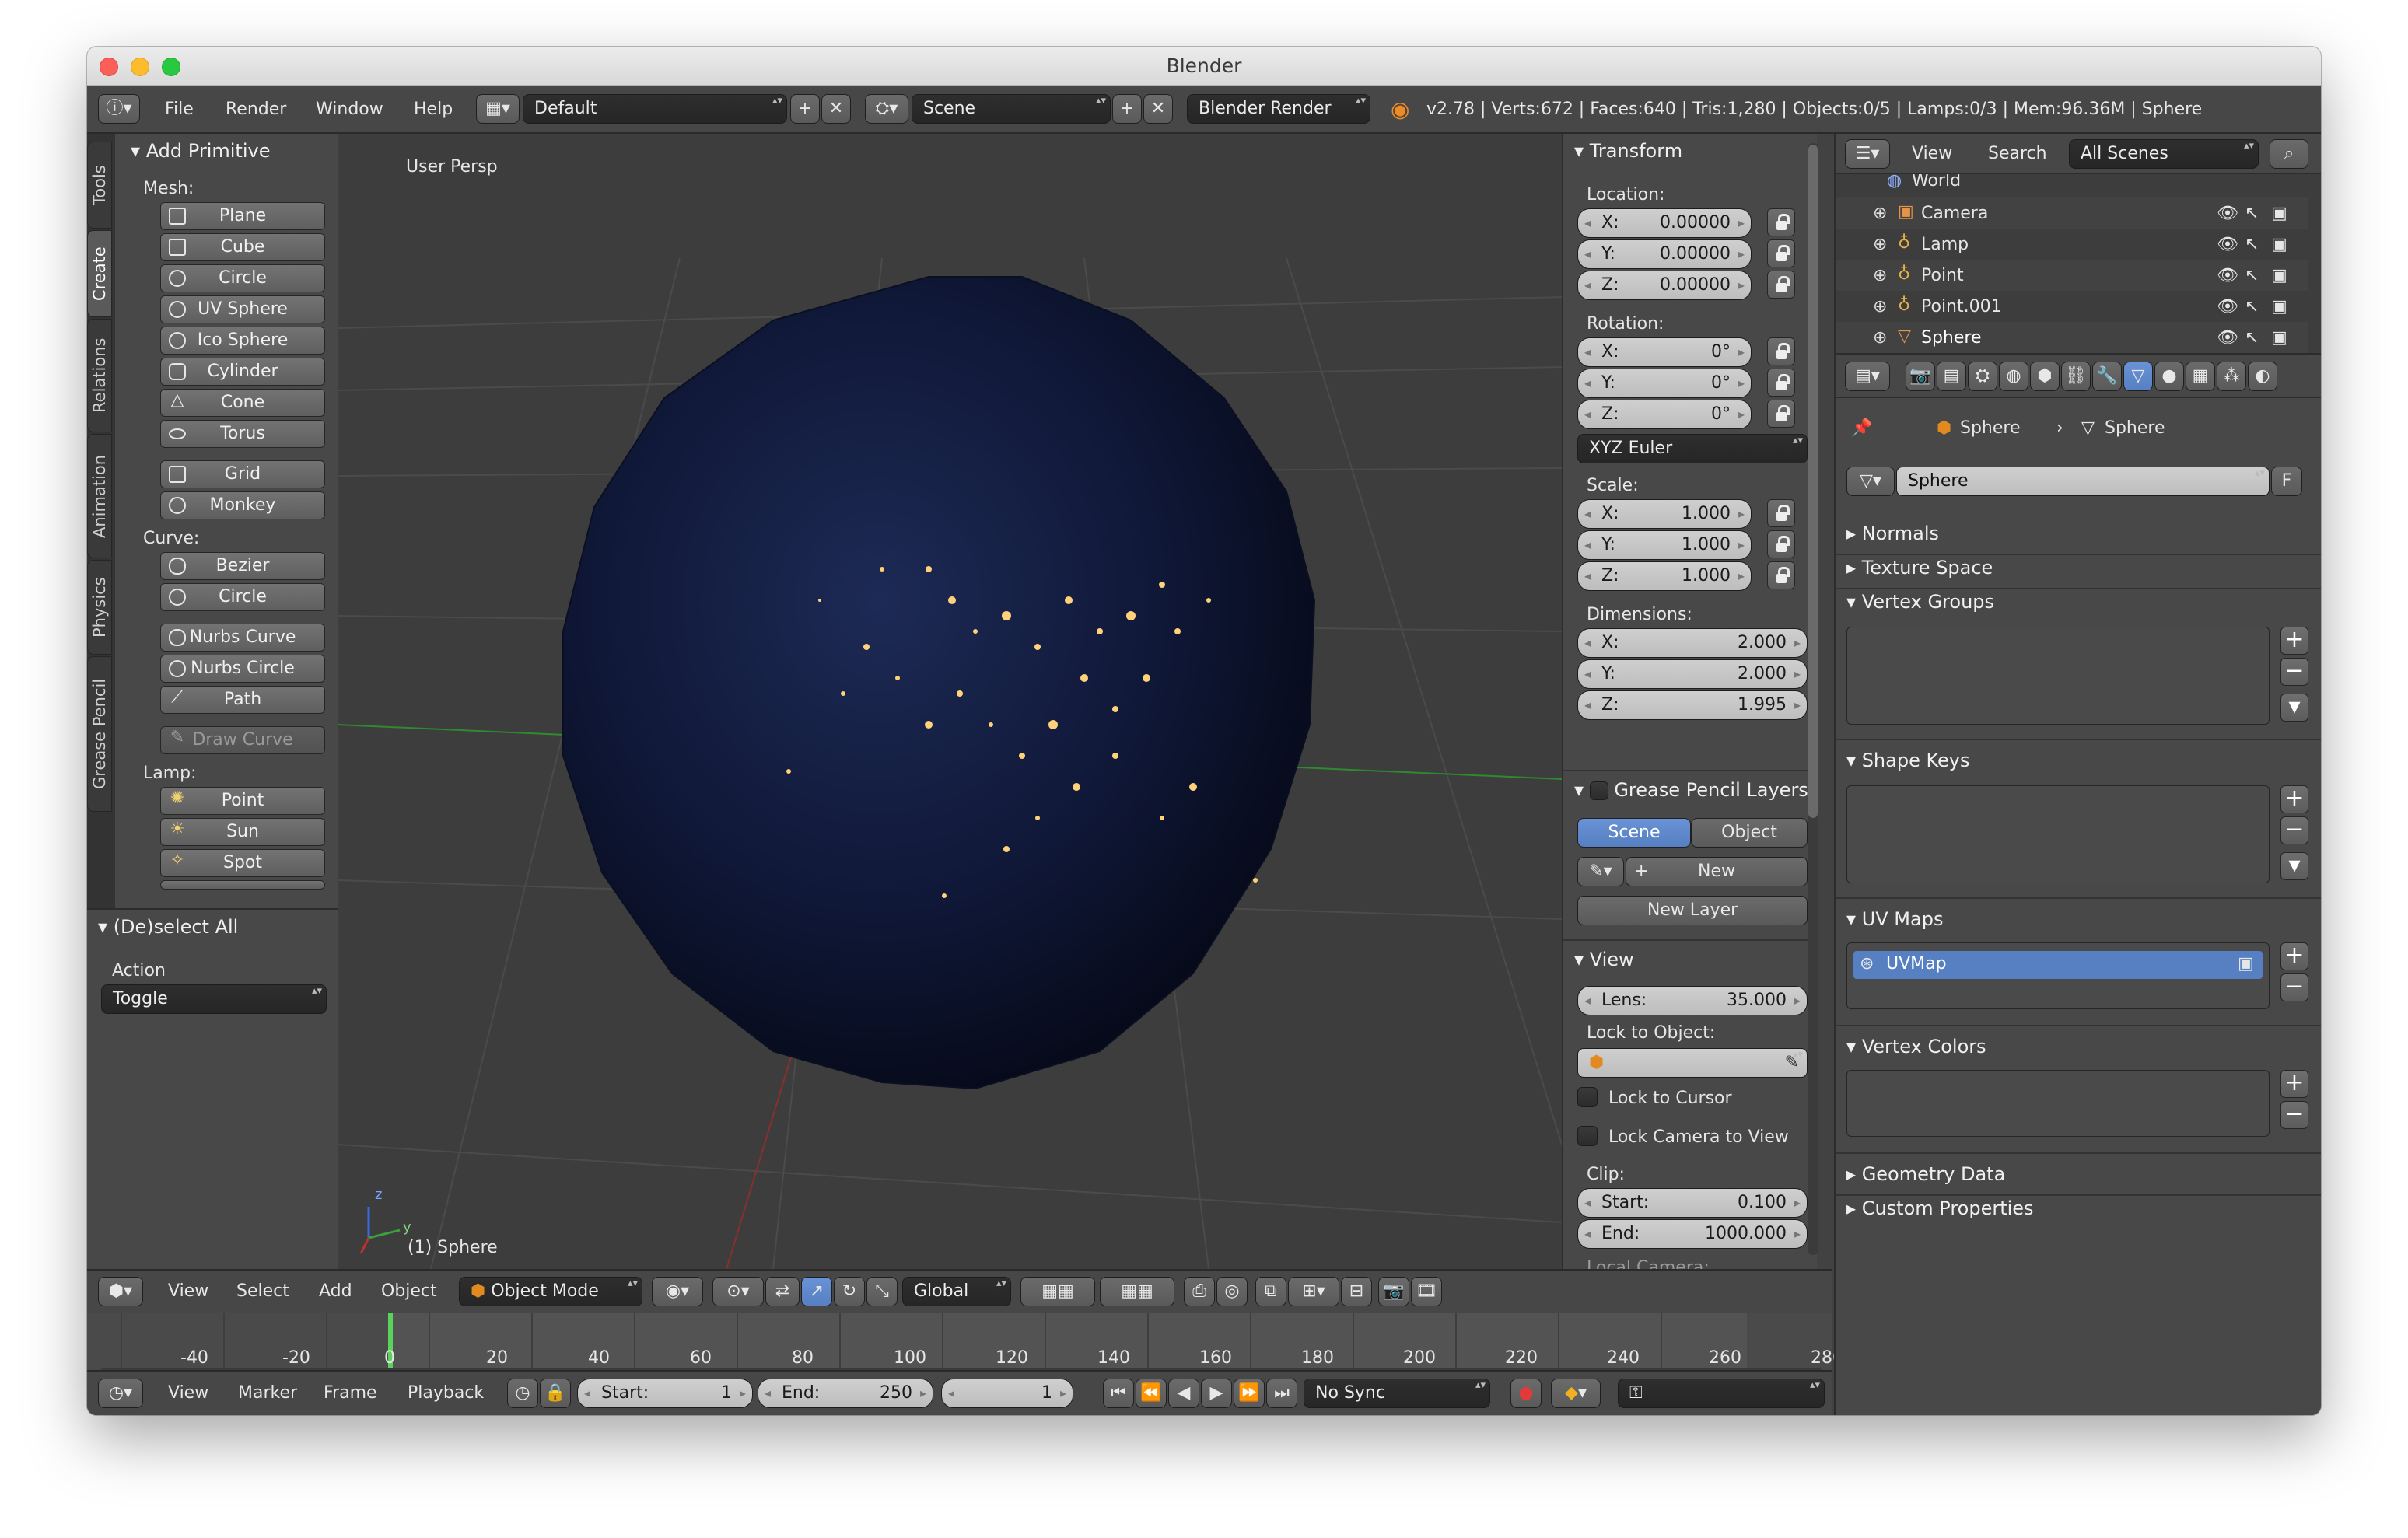 Image resolution: width=2408 pixels, height=1538 pixels. Describe the element at coordinates (243, 885) in the screenshot. I see `add-hemi-lamp-button-partial` at that location.